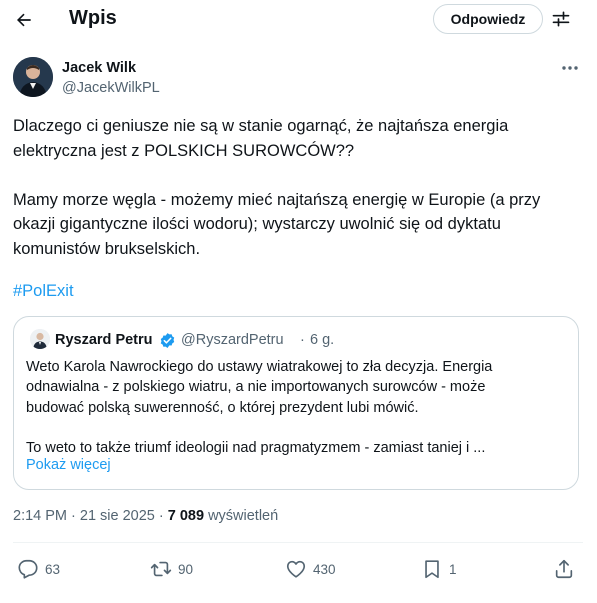 The height and width of the screenshot is (603, 597). I want to click on reply-action-button: 63, so click(38, 569).